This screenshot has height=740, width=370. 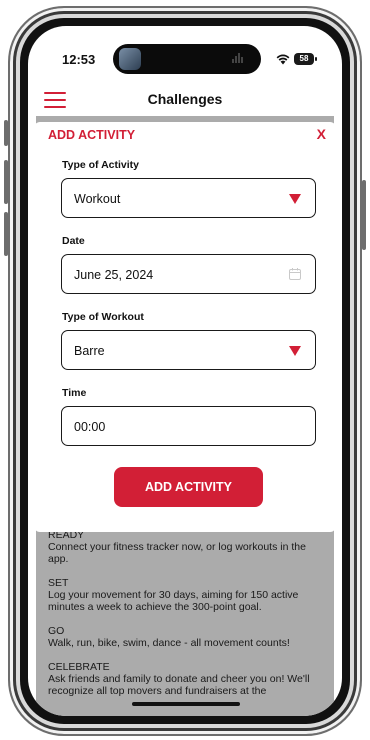 I want to click on wifi-icon, so click(x=283, y=59).